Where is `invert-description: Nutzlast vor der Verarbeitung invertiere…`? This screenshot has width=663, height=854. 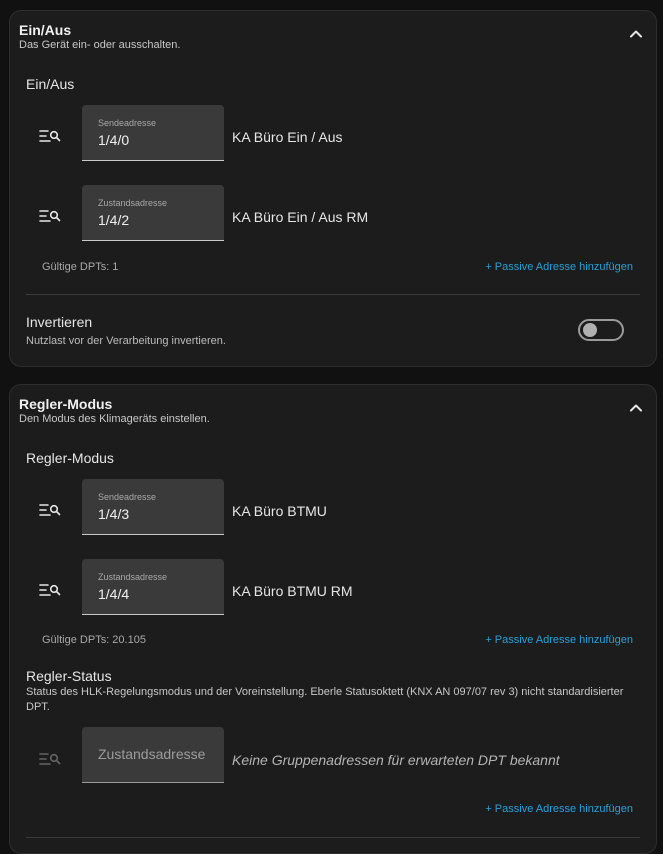
invert-description: Nutzlast vor der Verarbeitung invertiere… is located at coordinates (126, 341).